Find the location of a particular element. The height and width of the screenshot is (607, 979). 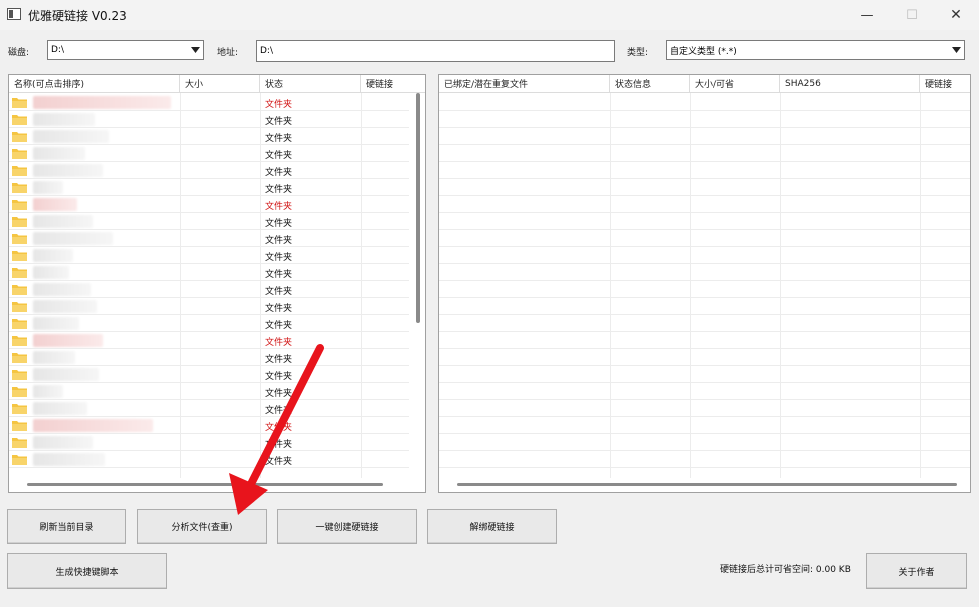

column-header-name: 名称(可点击排序) is located at coordinates (94, 84).